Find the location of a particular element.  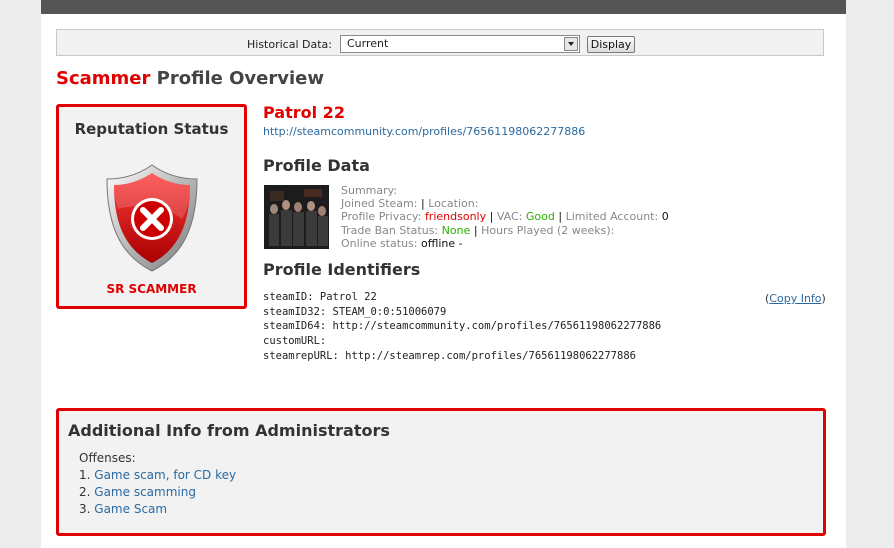

hours-played-label: Hours Played (2 weeks): is located at coordinates (548, 230).